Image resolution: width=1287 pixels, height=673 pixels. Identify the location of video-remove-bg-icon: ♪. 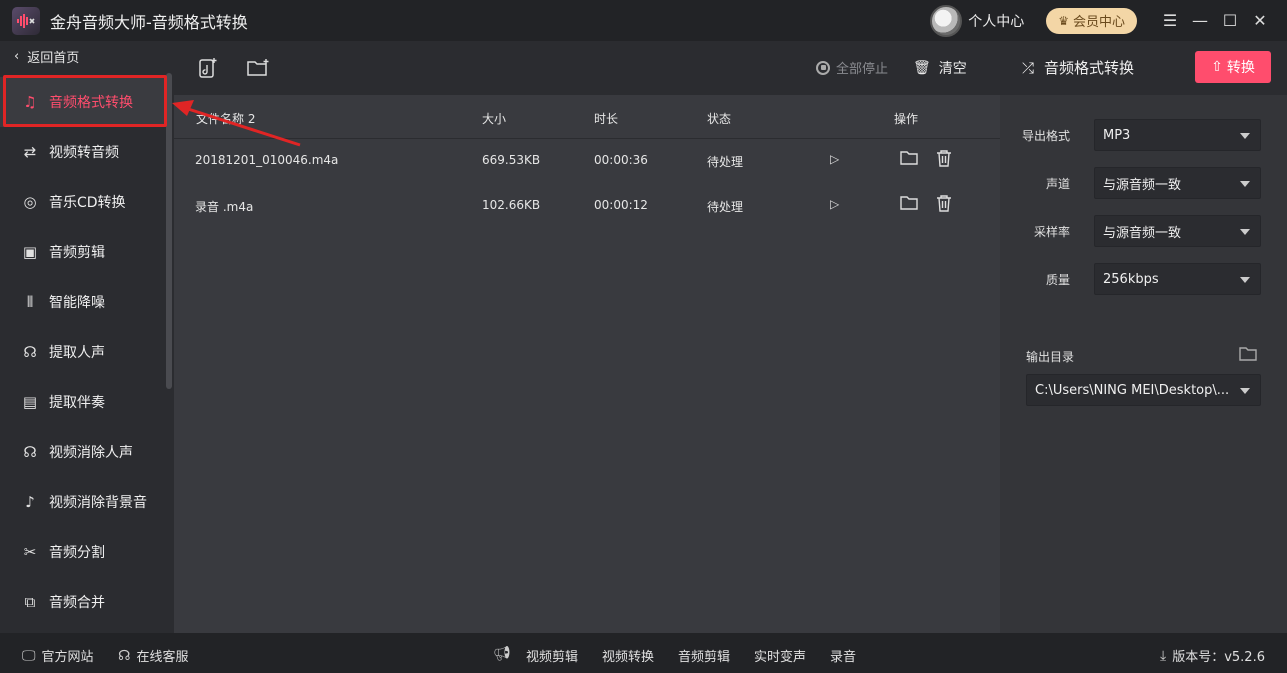
(30, 502).